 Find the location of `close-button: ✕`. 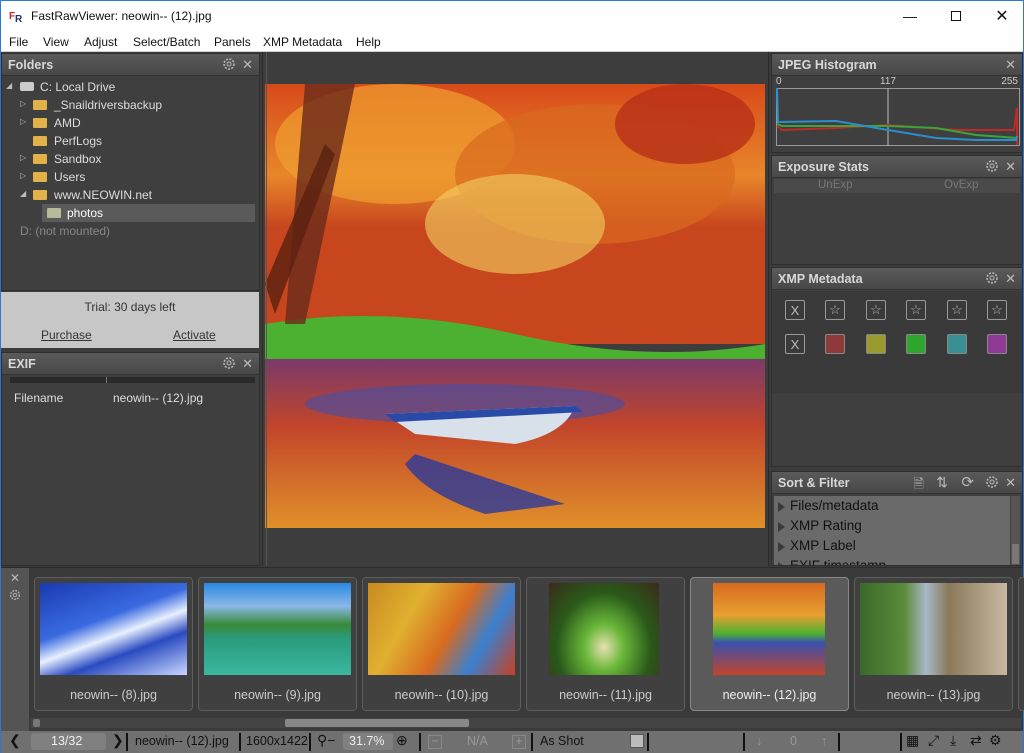

close-button: ✕ is located at coordinates (1001, 16).